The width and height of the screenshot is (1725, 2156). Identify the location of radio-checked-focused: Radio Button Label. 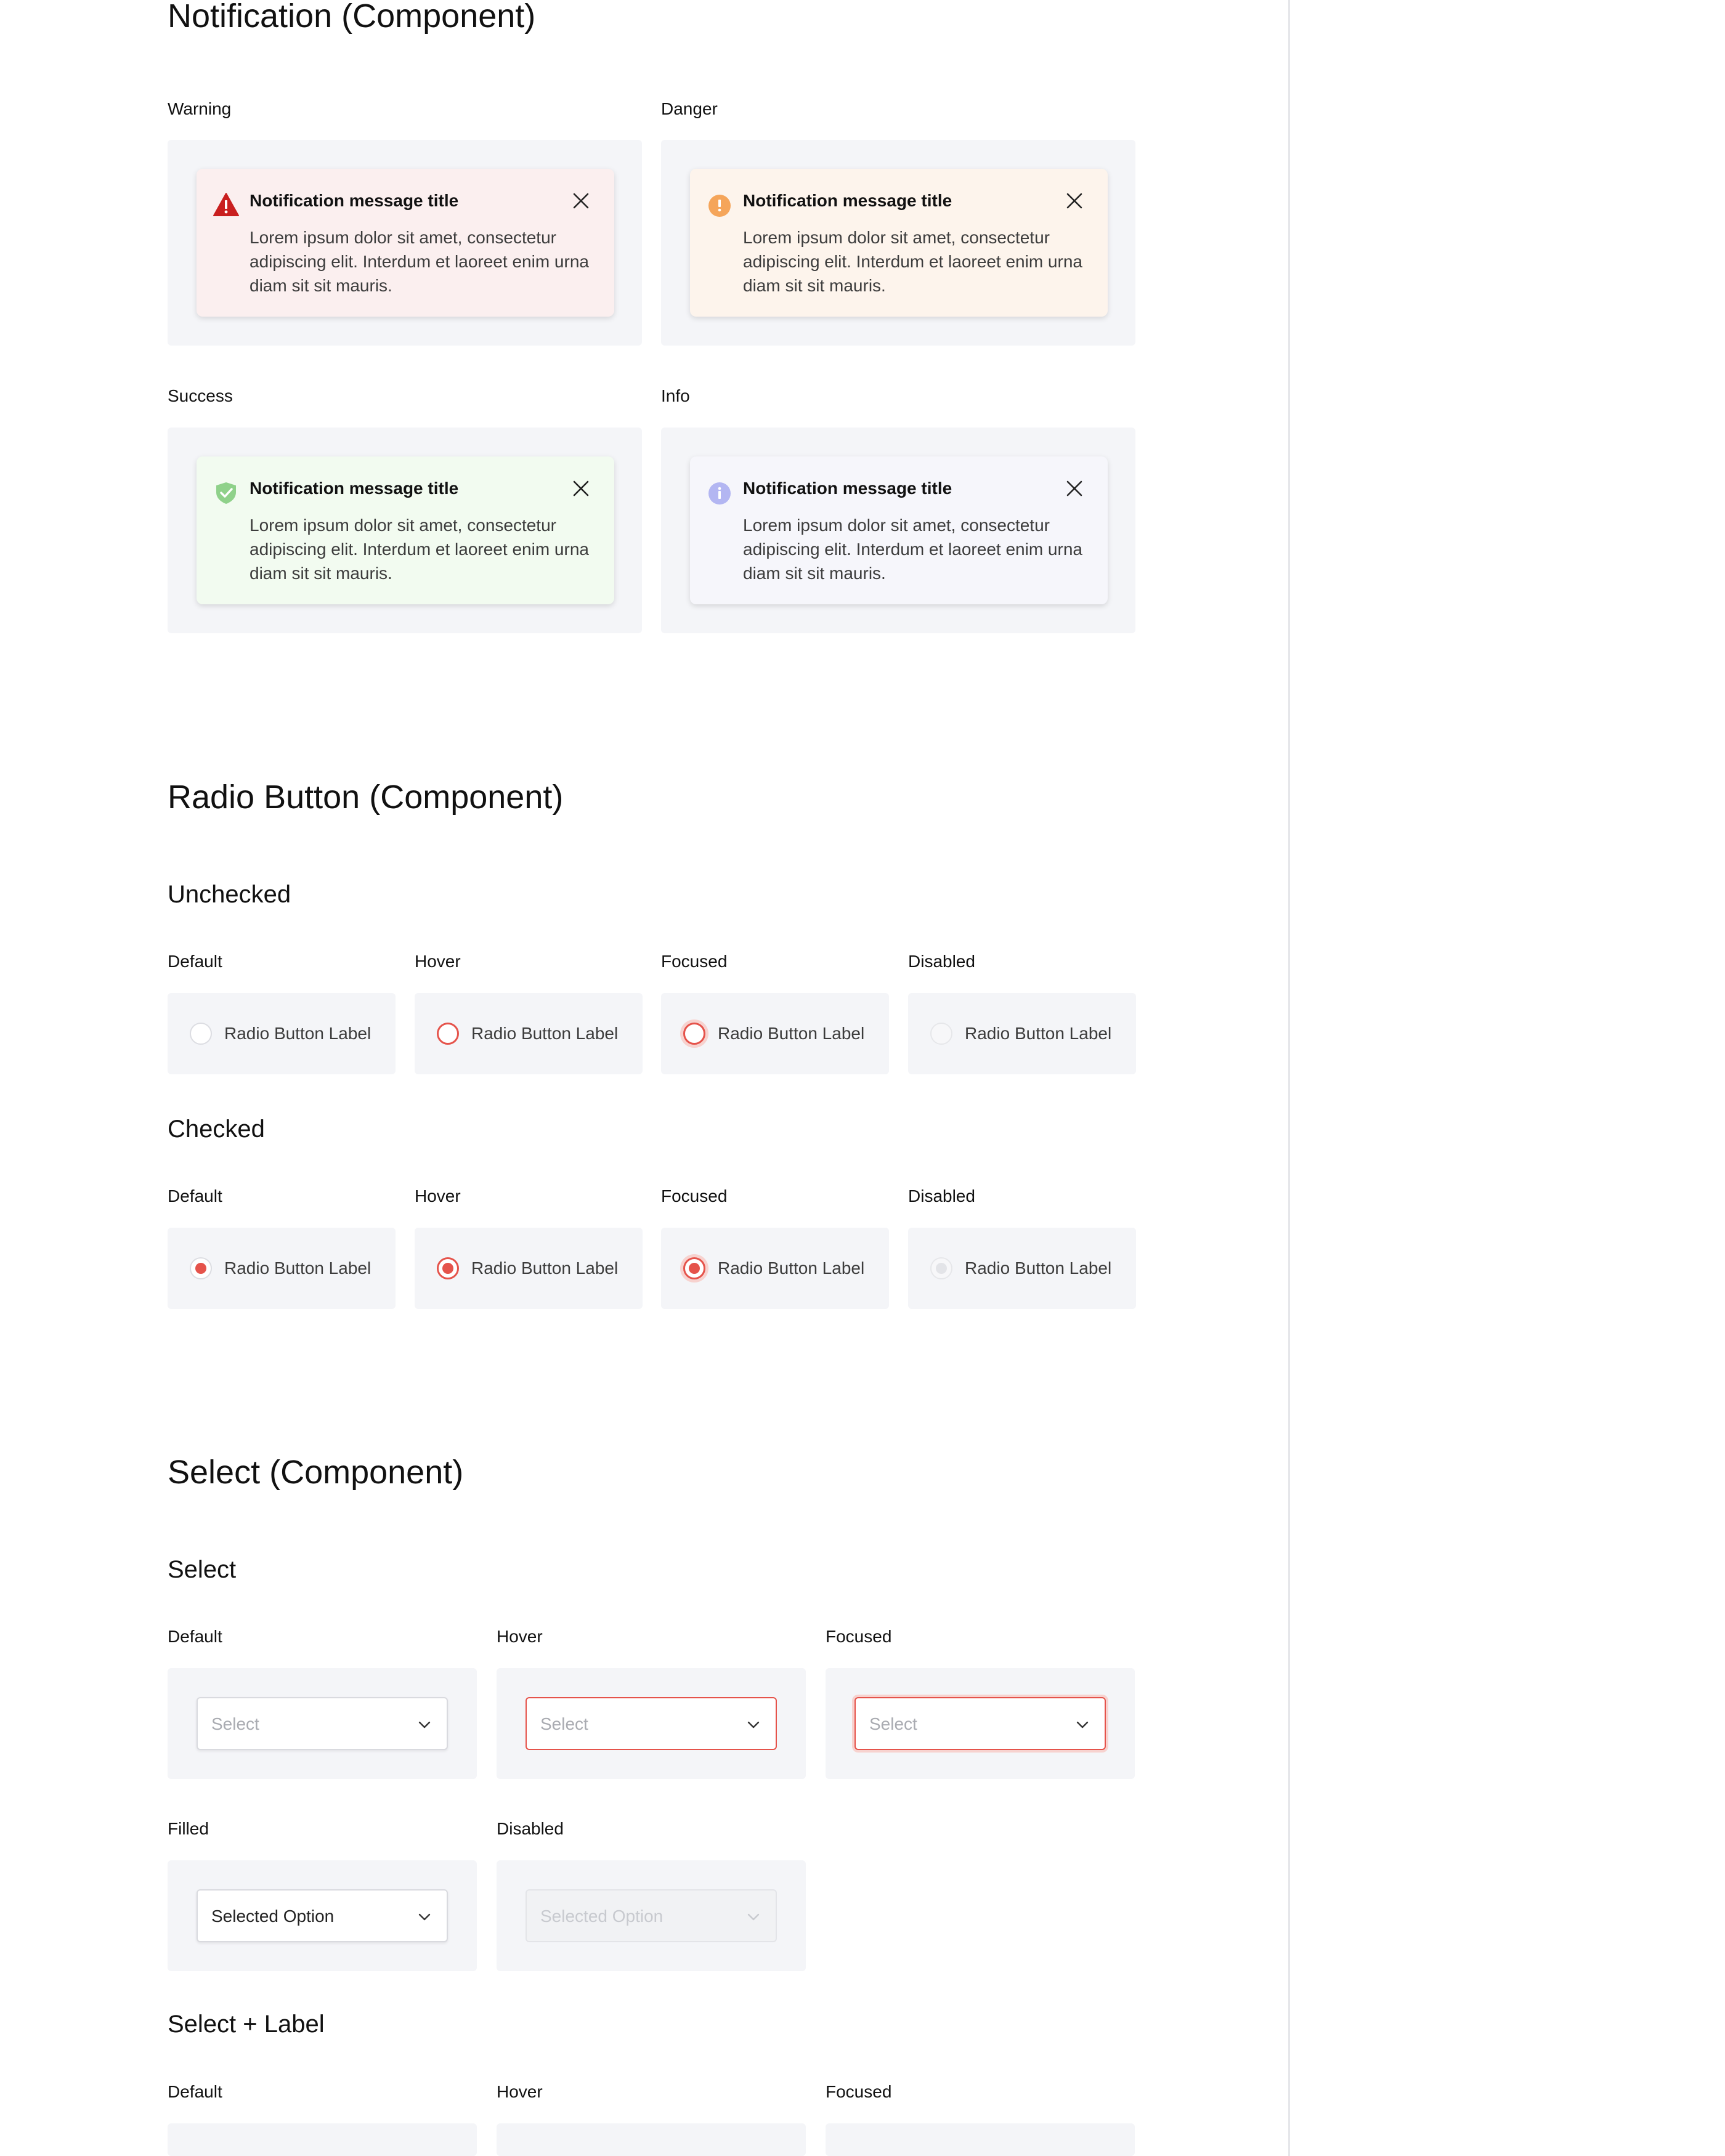
(775, 1268).